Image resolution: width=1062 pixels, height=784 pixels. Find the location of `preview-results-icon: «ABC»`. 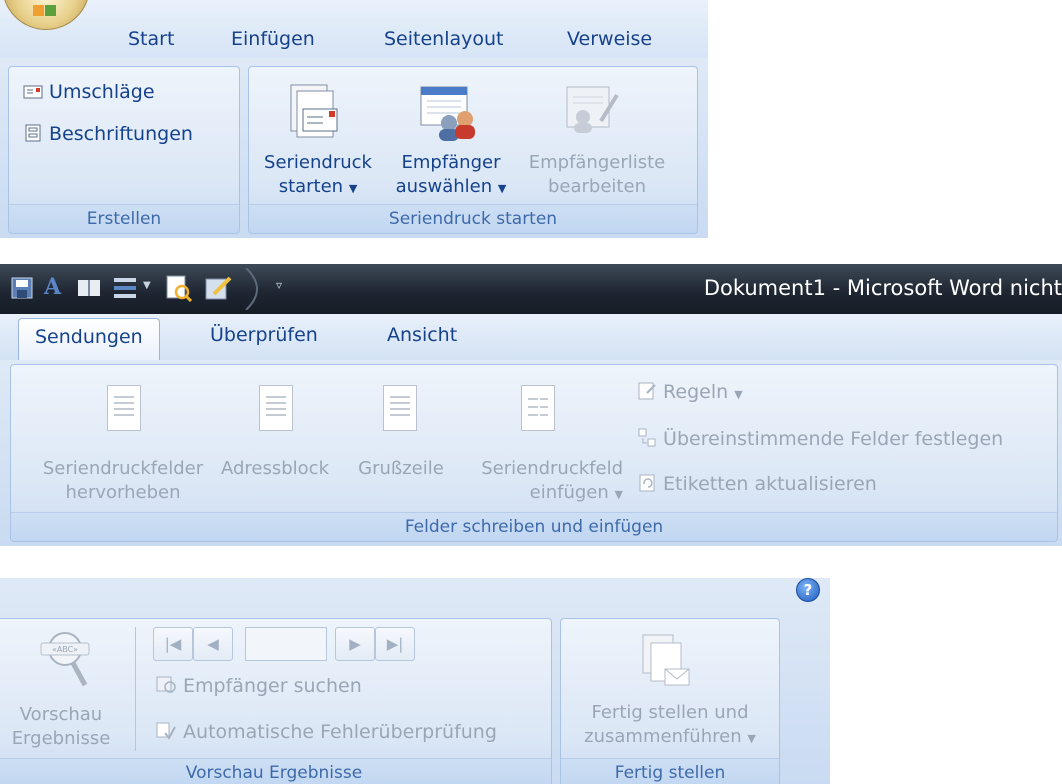

preview-results-icon: «ABC» is located at coordinates (65, 659).